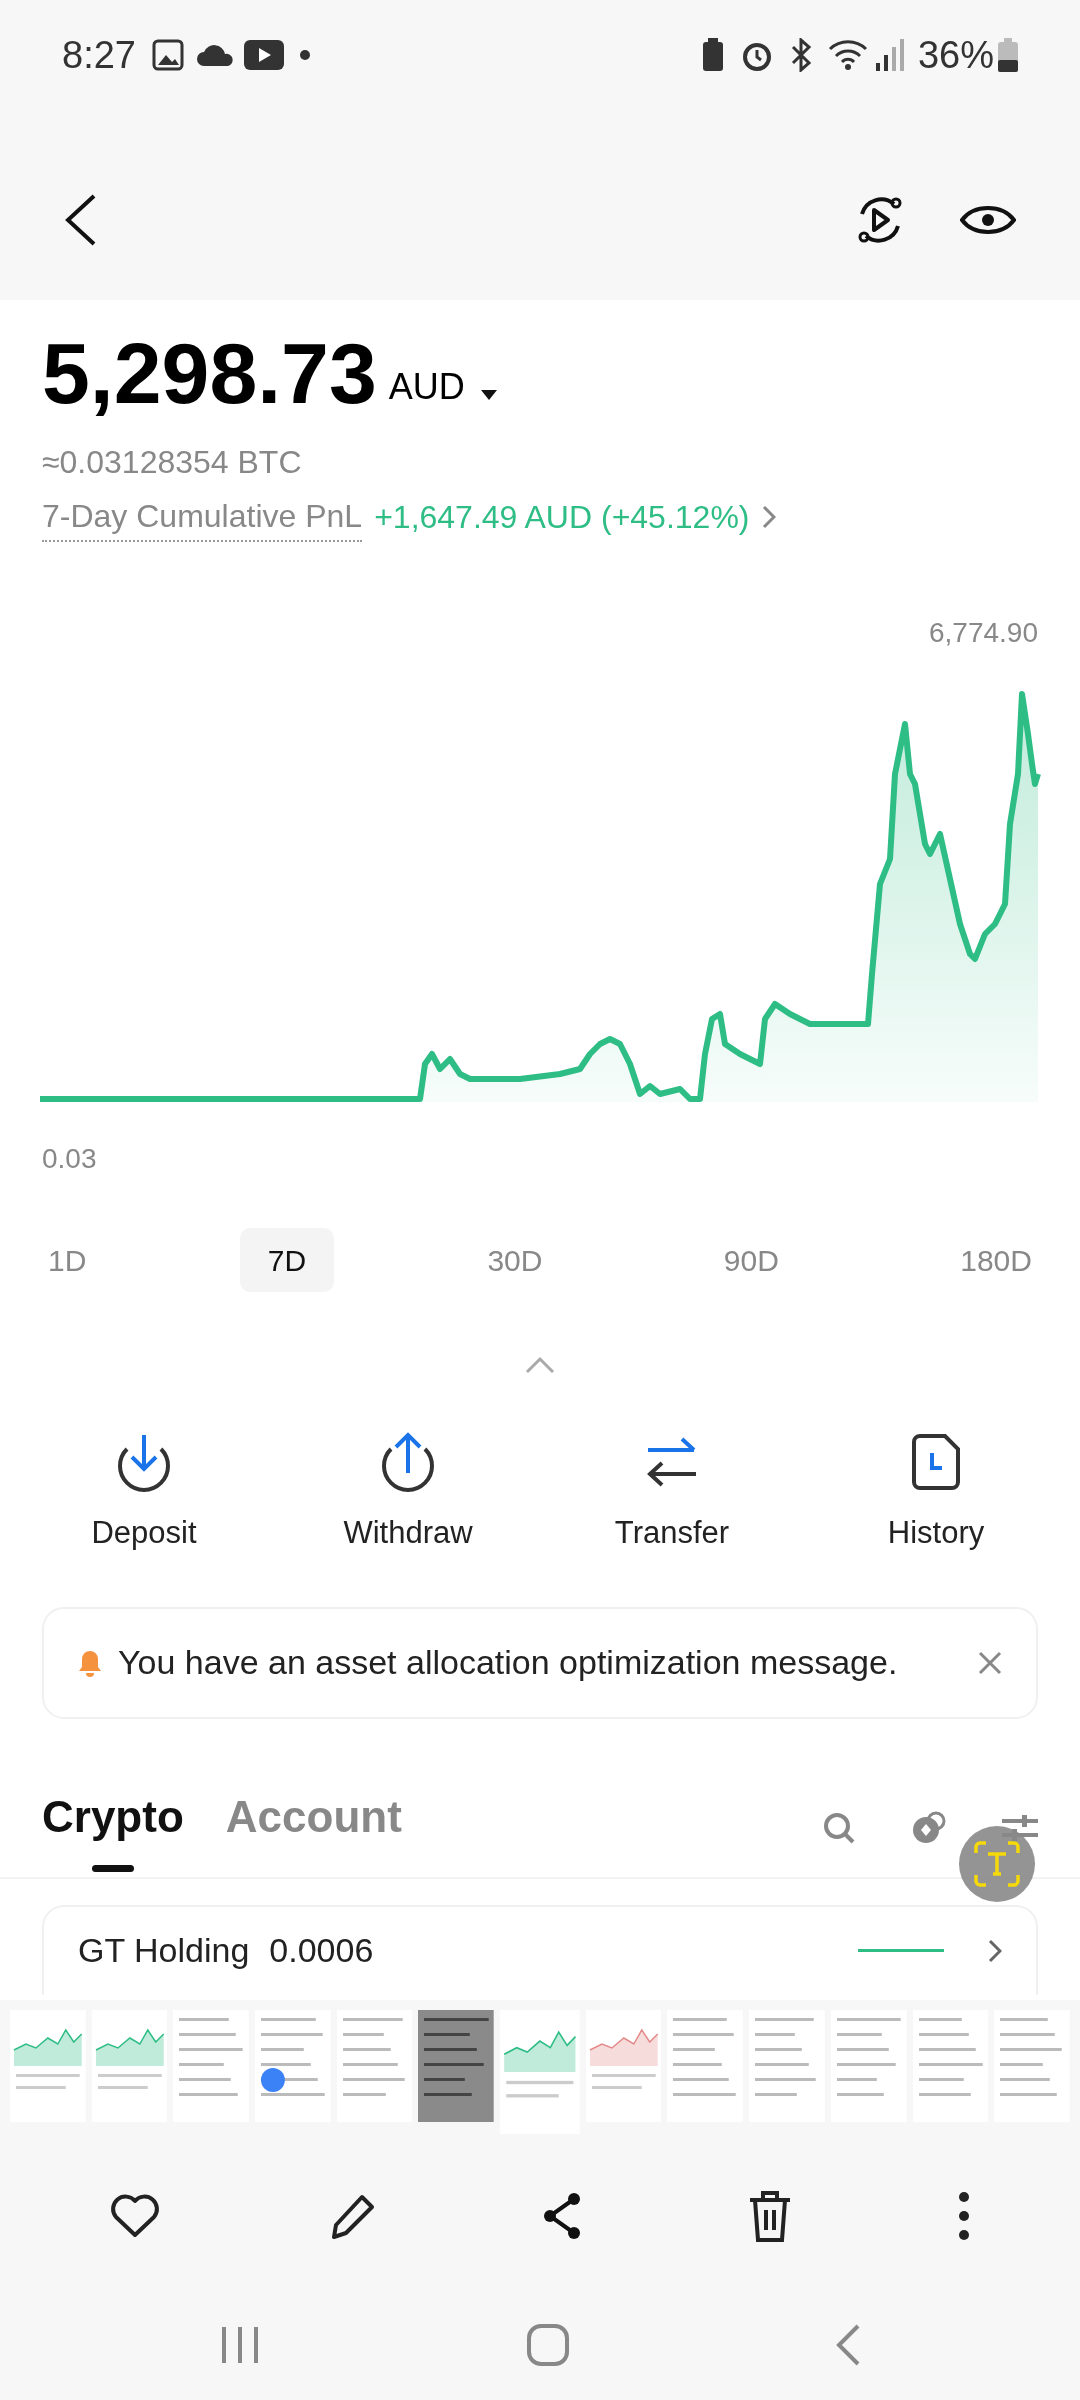  Describe the element at coordinates (488, 395) in the screenshot. I see `dropdown-caret-icon` at that location.